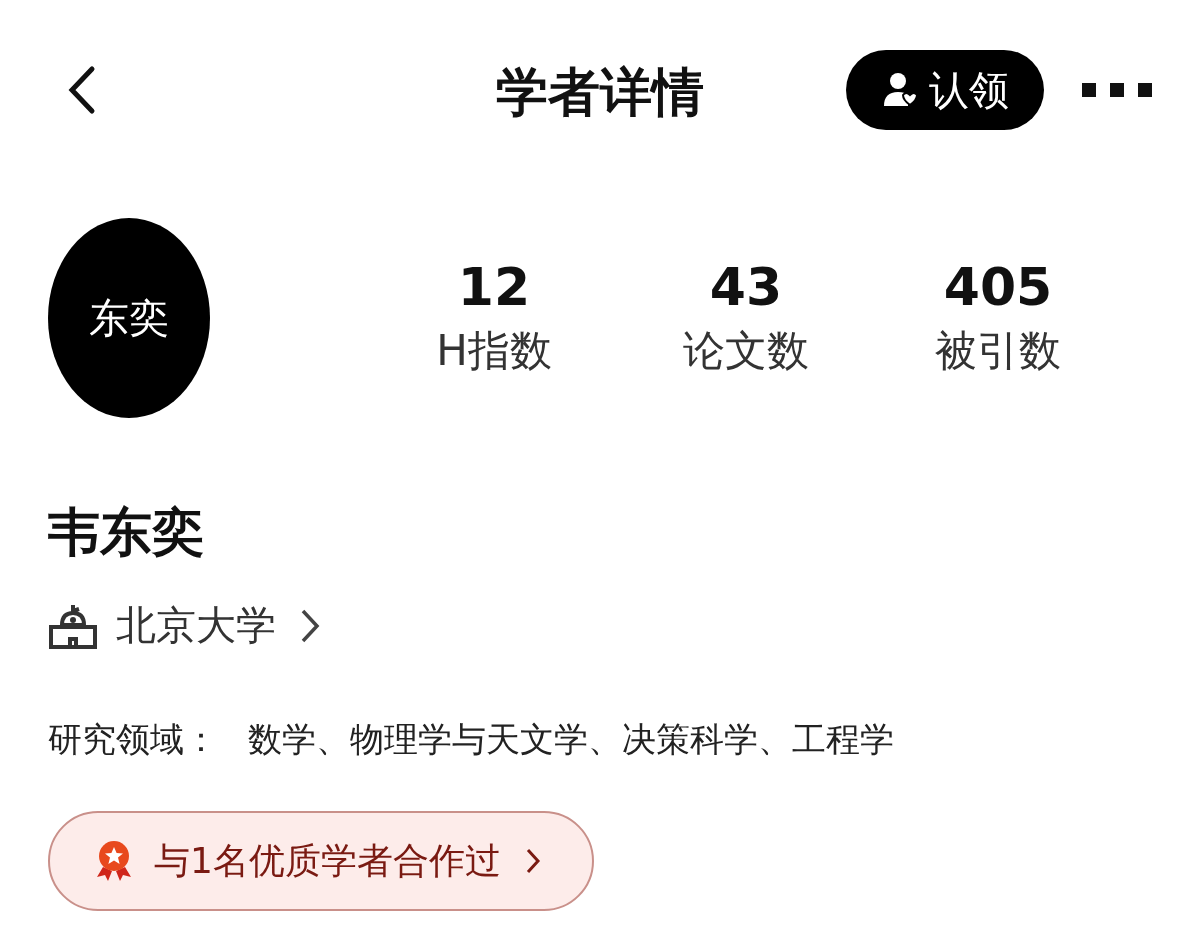 This screenshot has width=1200, height=948. What do you see at coordinates (196, 625) in the screenshot?
I see `institution-link: 北京大学` at bounding box center [196, 625].